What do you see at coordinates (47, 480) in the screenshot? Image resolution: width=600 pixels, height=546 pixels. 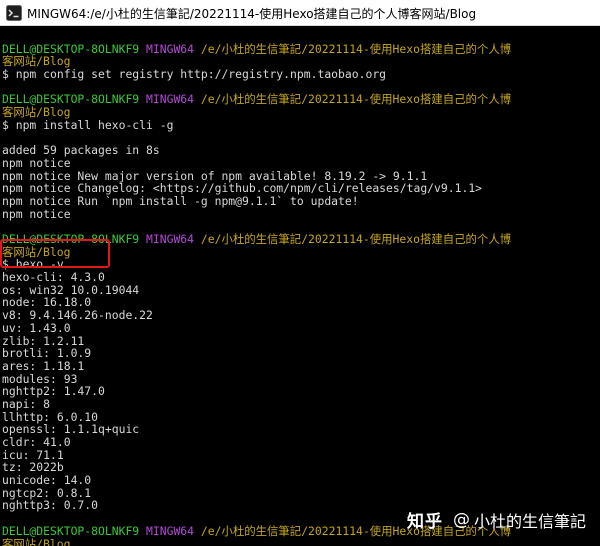 I see `output-line: unicode: 14.0` at bounding box center [47, 480].